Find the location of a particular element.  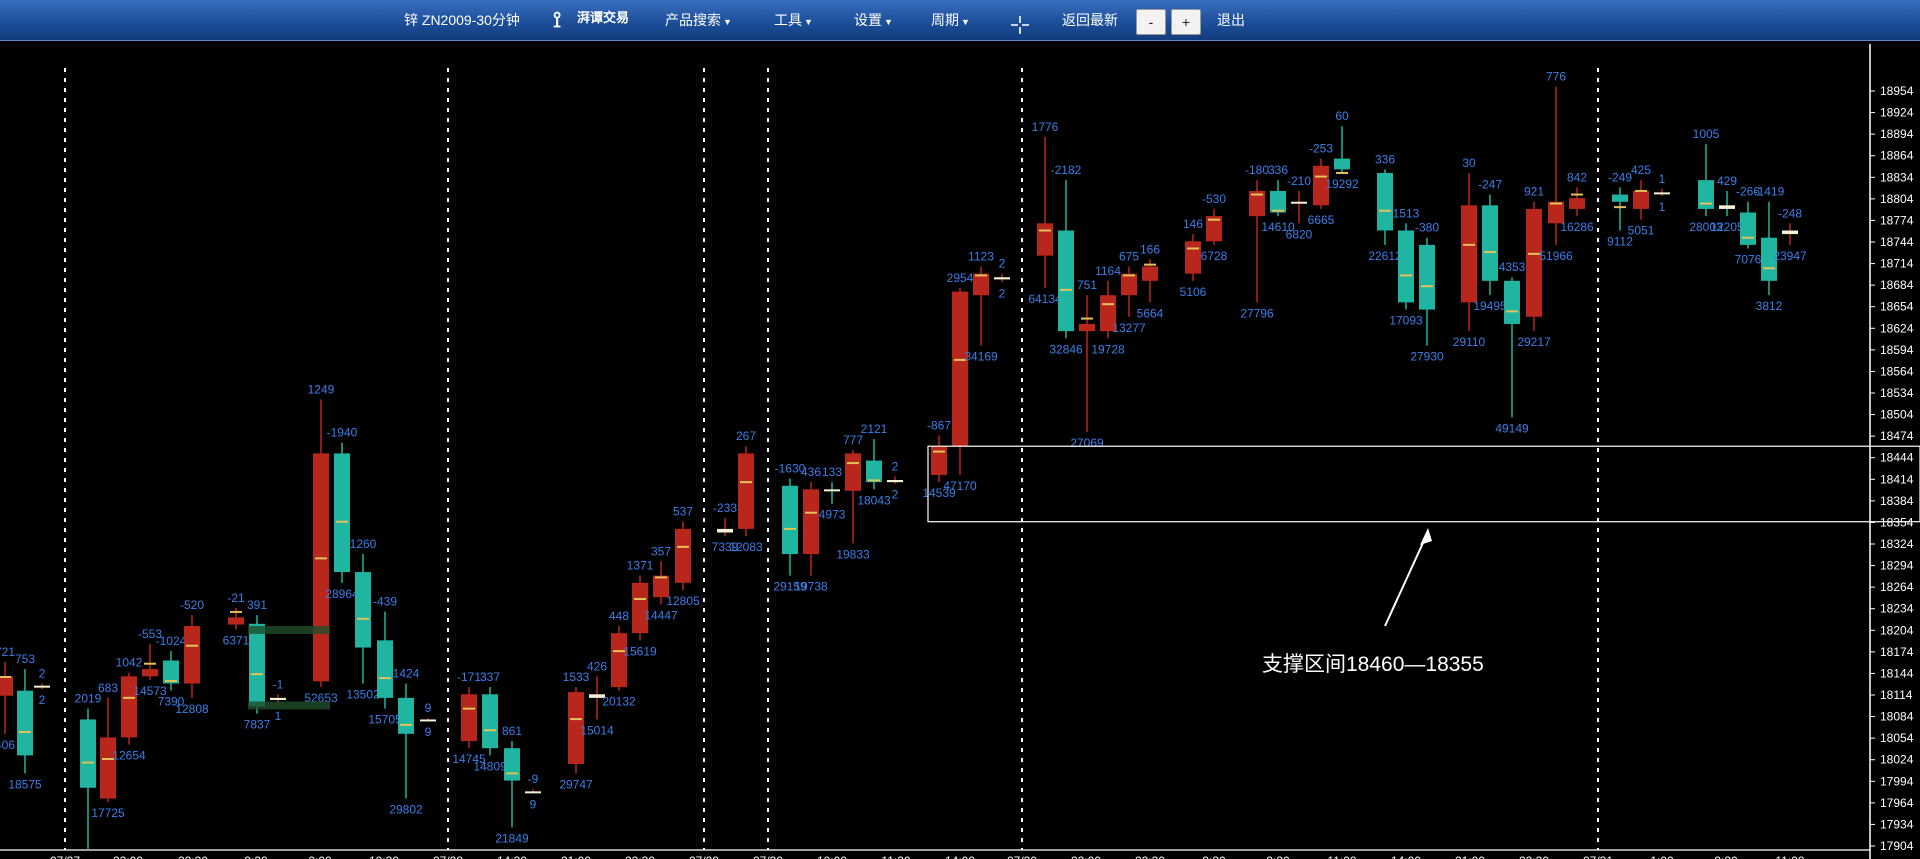

y-tick-label: 18744 is located at coordinates (1897, 242).